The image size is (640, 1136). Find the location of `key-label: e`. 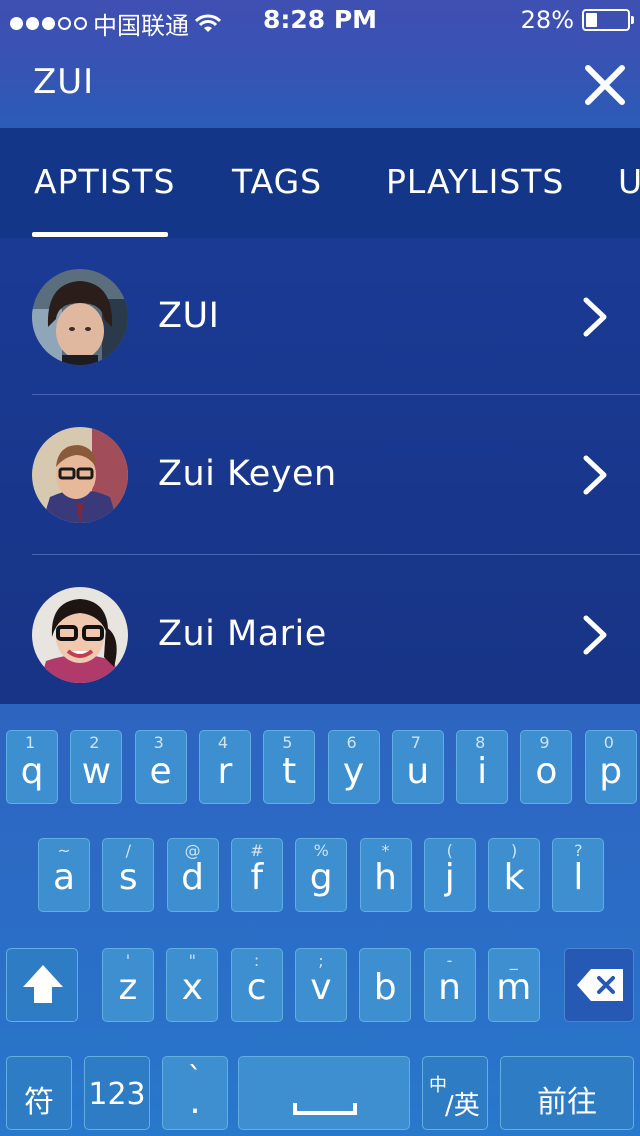

key-label: e is located at coordinates (160, 771).